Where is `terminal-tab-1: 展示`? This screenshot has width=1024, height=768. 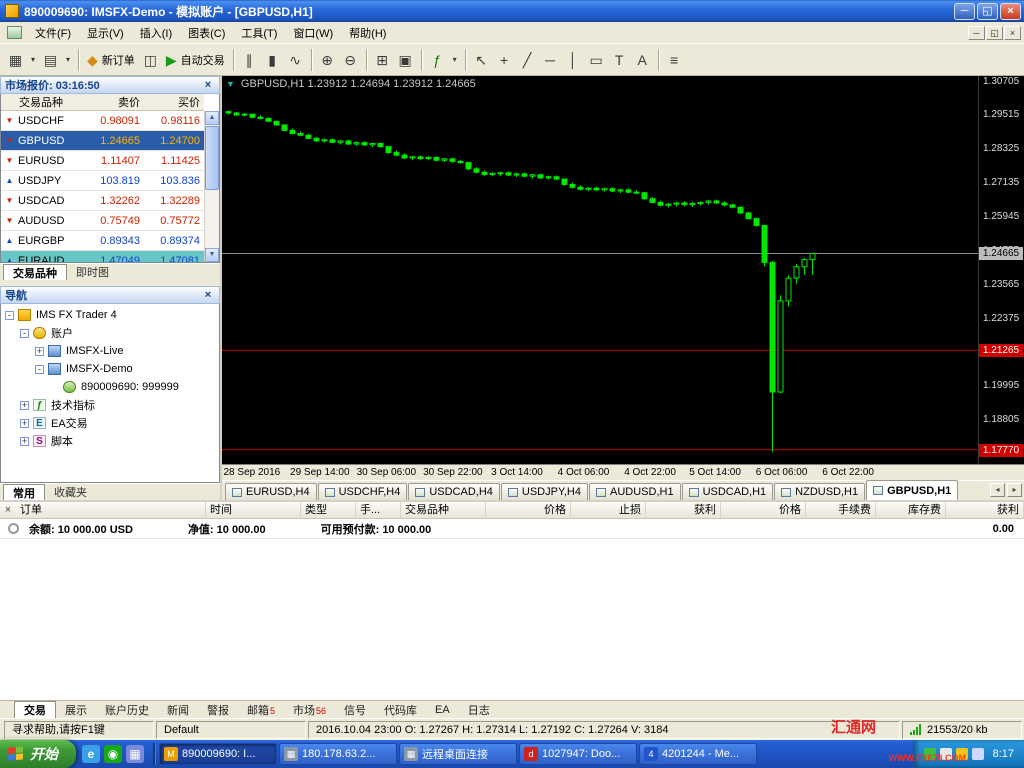 terminal-tab-1: 展示 is located at coordinates (76, 709).